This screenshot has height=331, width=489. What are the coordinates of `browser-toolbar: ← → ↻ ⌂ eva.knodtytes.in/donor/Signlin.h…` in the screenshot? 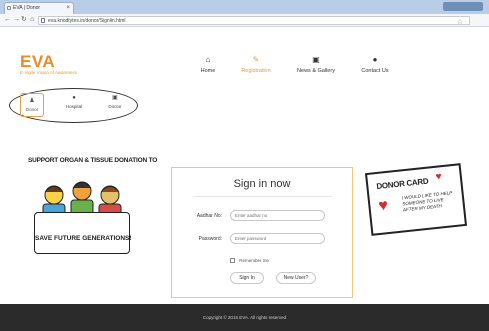 It's located at (244, 20).